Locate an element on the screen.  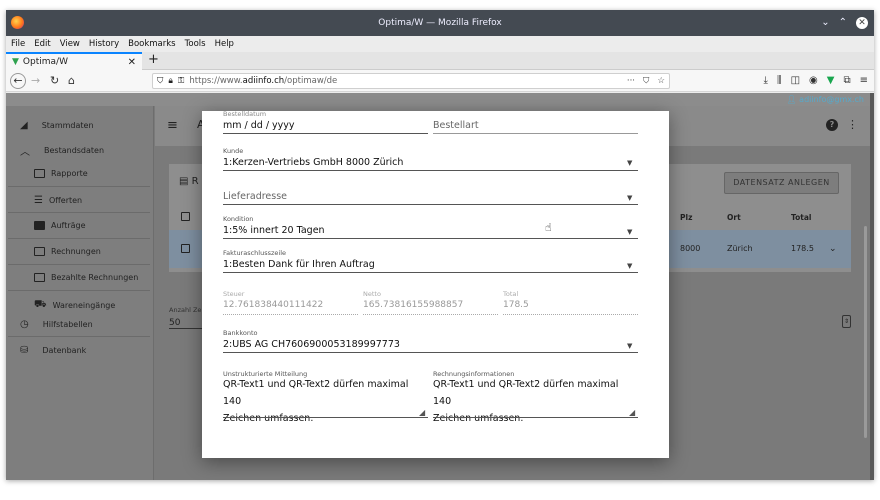
sidebar-item-label: Rechnungen is located at coordinates (76, 251).